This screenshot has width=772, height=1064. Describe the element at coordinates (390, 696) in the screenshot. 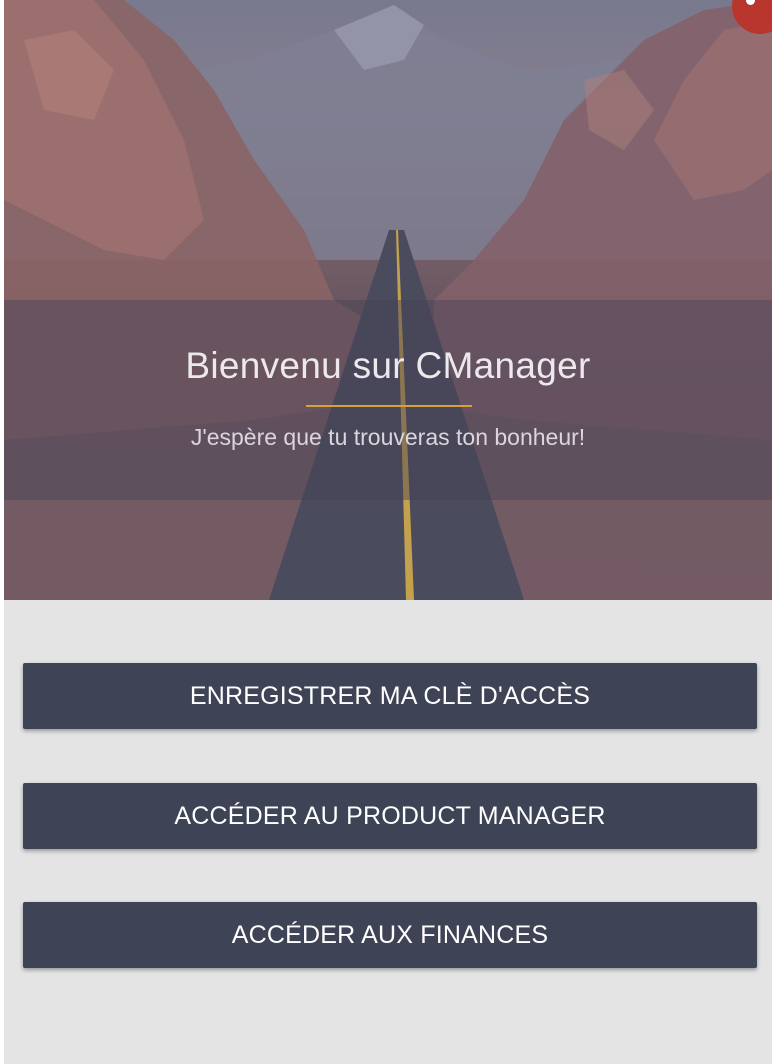

I see `register-access-key-button: ENREGISTRER MA CLÈ D'ACCÈS` at that location.